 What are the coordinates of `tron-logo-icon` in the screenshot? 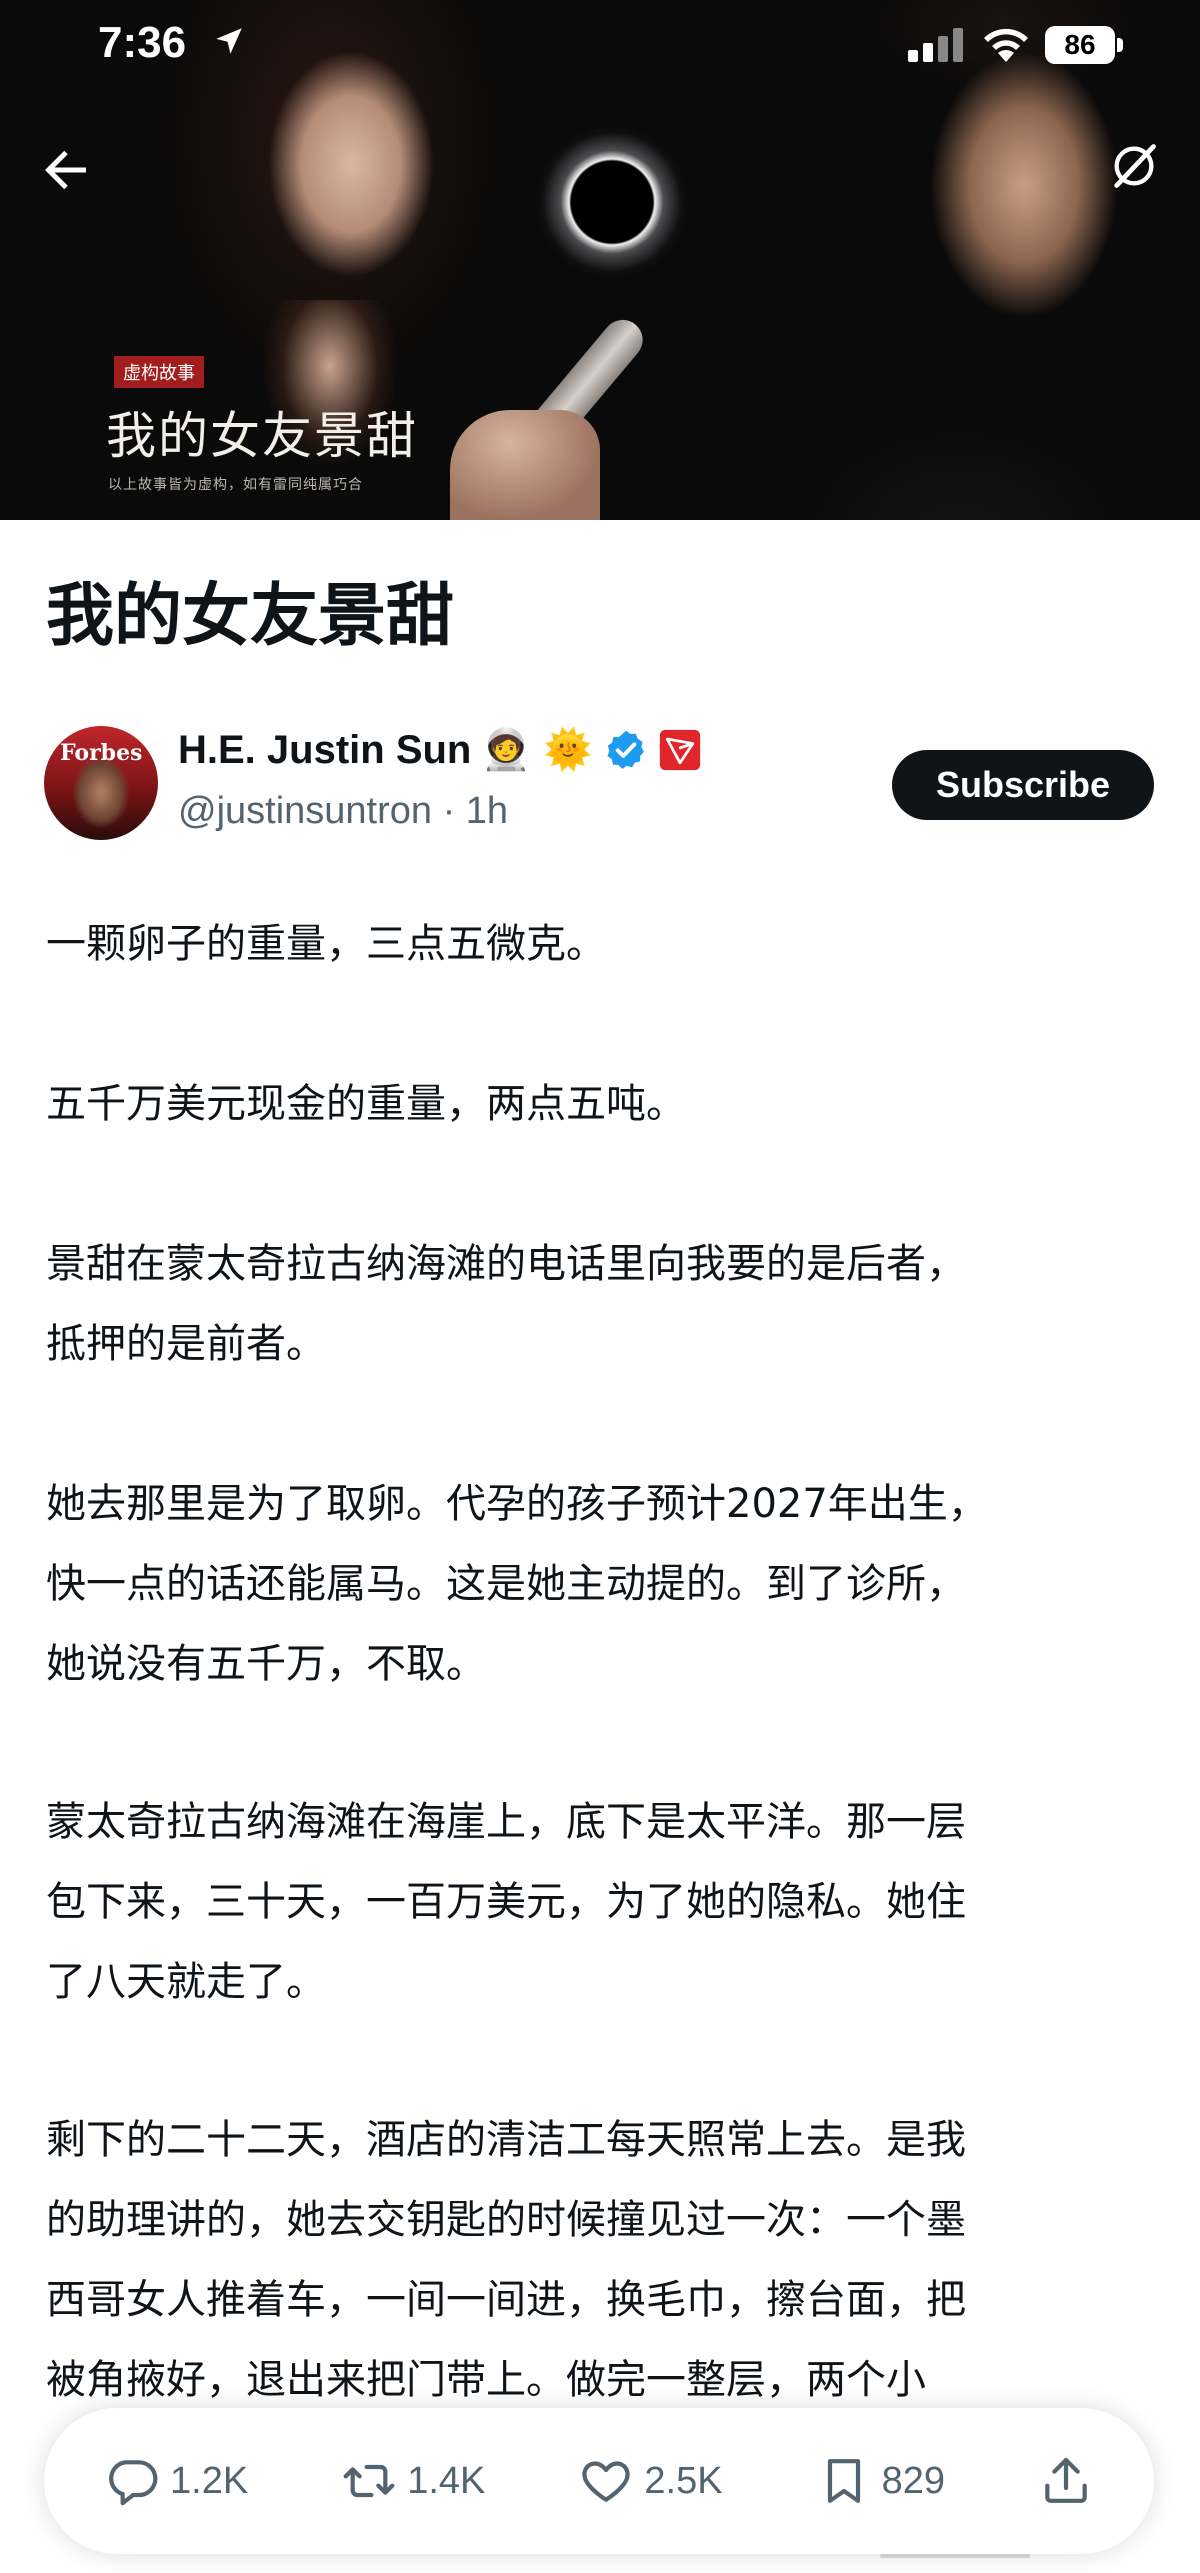 It's located at (680, 750).